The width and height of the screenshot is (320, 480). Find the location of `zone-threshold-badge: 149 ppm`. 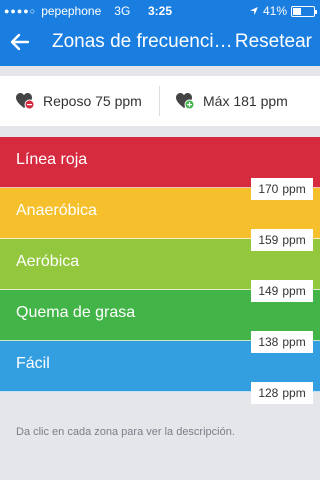

zone-threshold-badge: 149 ppm is located at coordinates (282, 291).